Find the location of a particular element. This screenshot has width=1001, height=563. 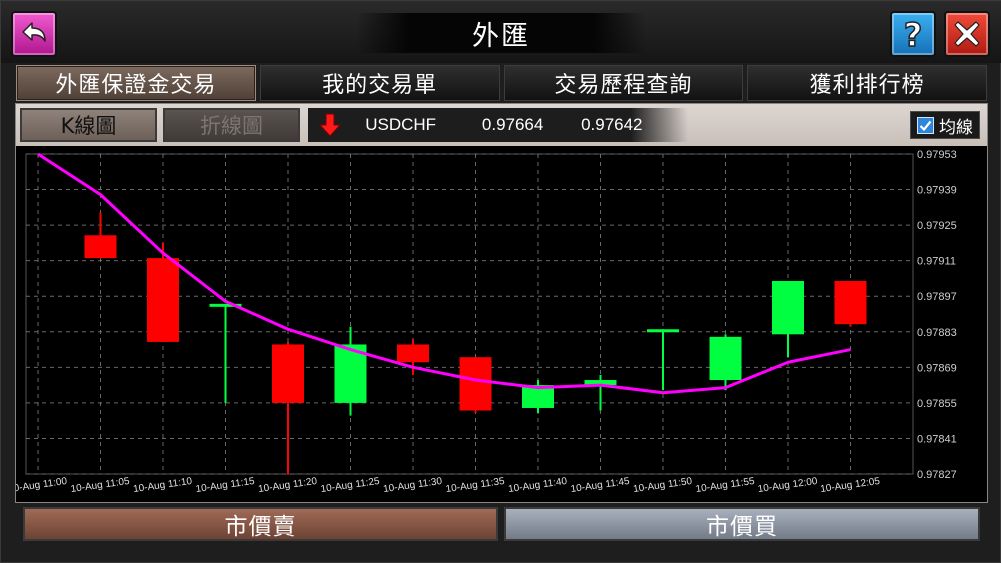

quote-strip: USDCHF 0.97664 0.97642 is located at coordinates (498, 125).